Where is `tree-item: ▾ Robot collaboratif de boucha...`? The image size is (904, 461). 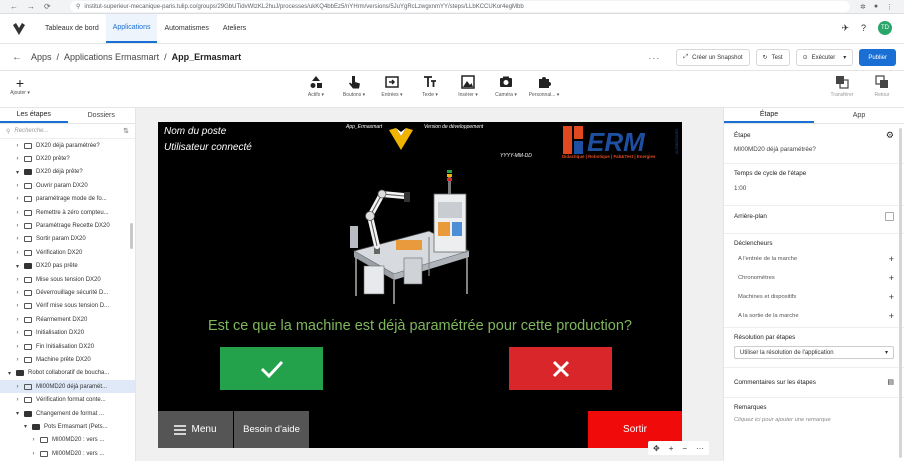 tree-item: ▾ Robot collaboratif de boucha... is located at coordinates (67, 373).